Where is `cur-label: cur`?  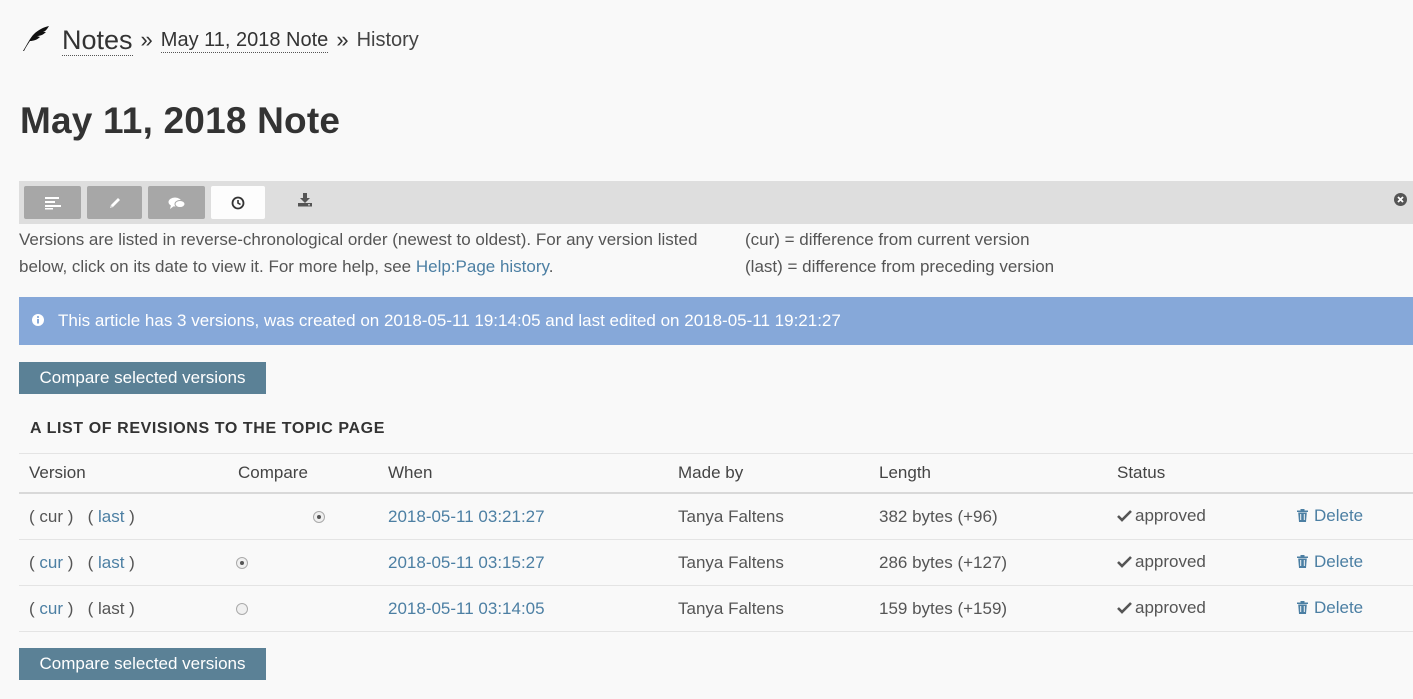 cur-label: cur is located at coordinates (51, 516).